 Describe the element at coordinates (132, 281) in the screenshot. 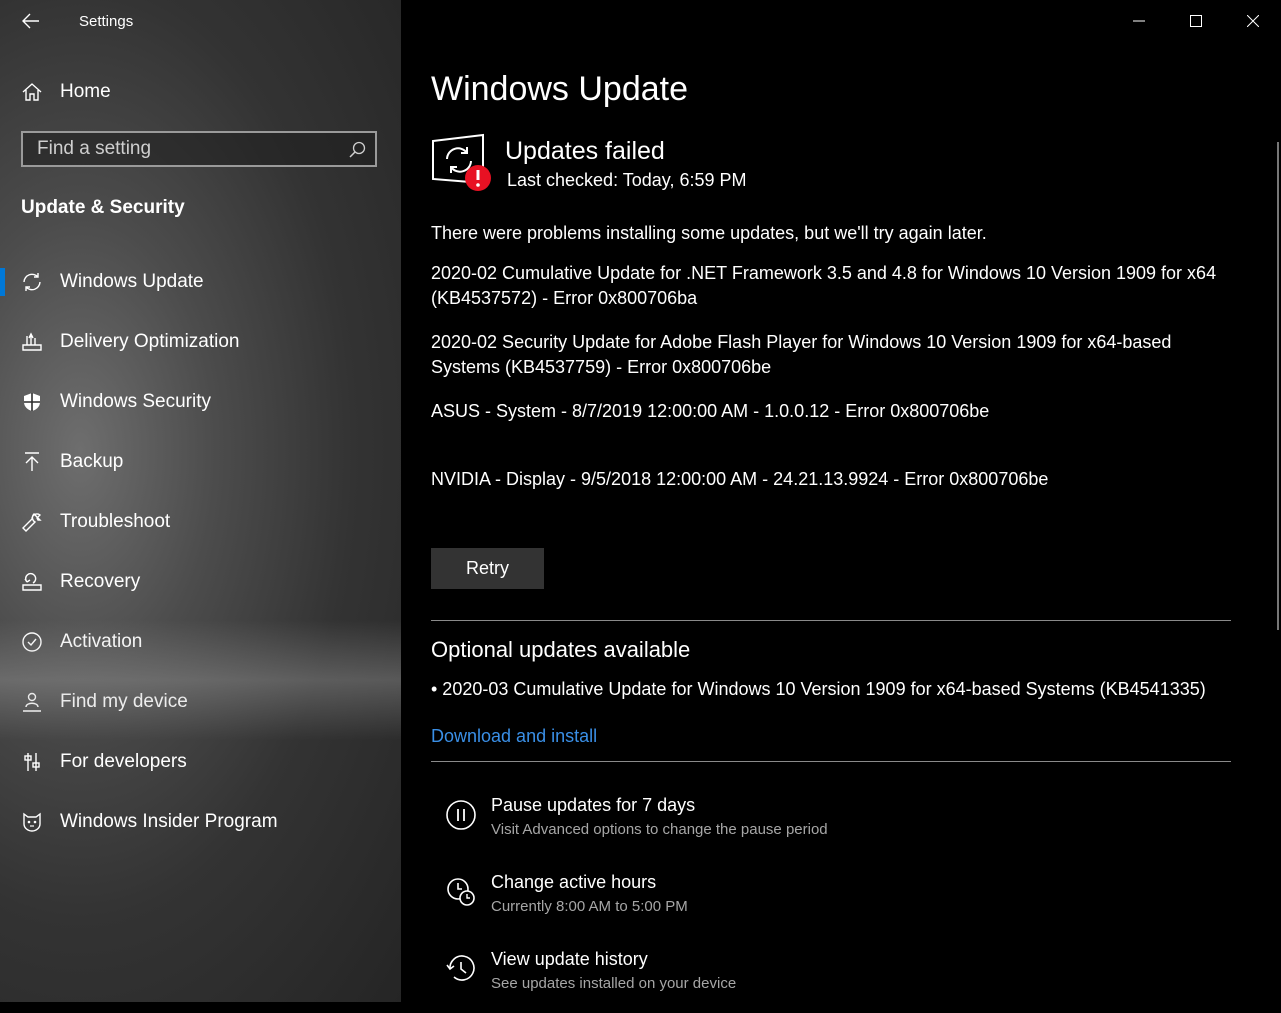

I see `sidebar-item-label: Windows Update` at that location.